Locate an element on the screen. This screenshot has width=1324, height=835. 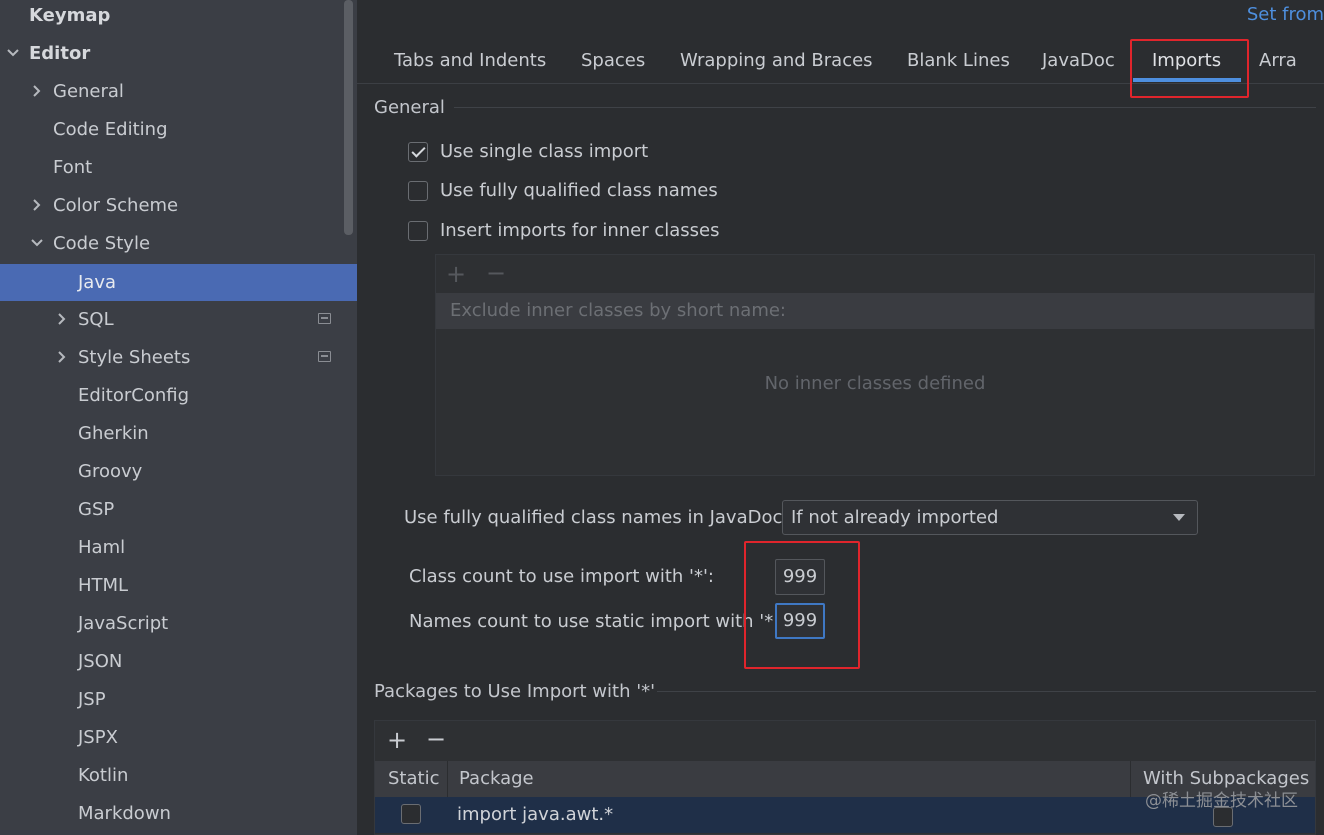
single-class-import-option: Use single class import is located at coordinates (528, 151).